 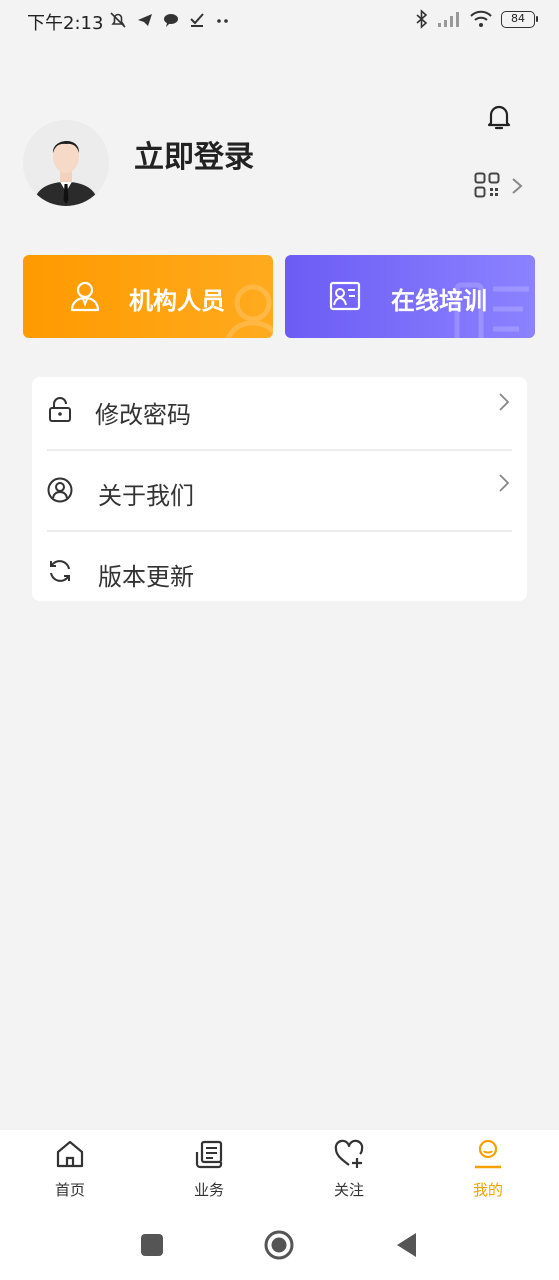 I want to click on lock-icon, so click(x=60, y=409).